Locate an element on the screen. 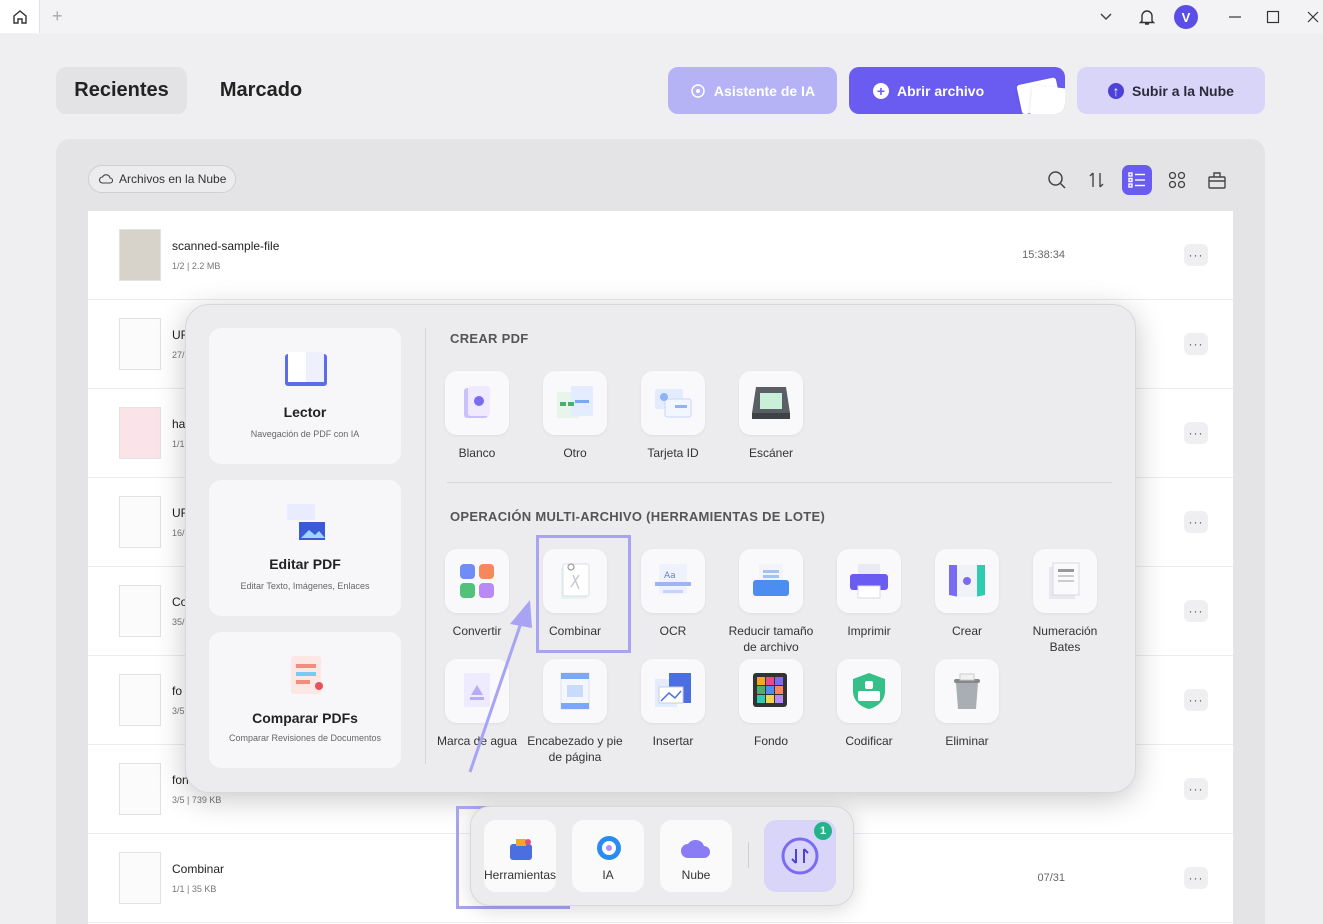 This screenshot has width=1323, height=924. toolbox-color-icon is located at coordinates (521, 849).